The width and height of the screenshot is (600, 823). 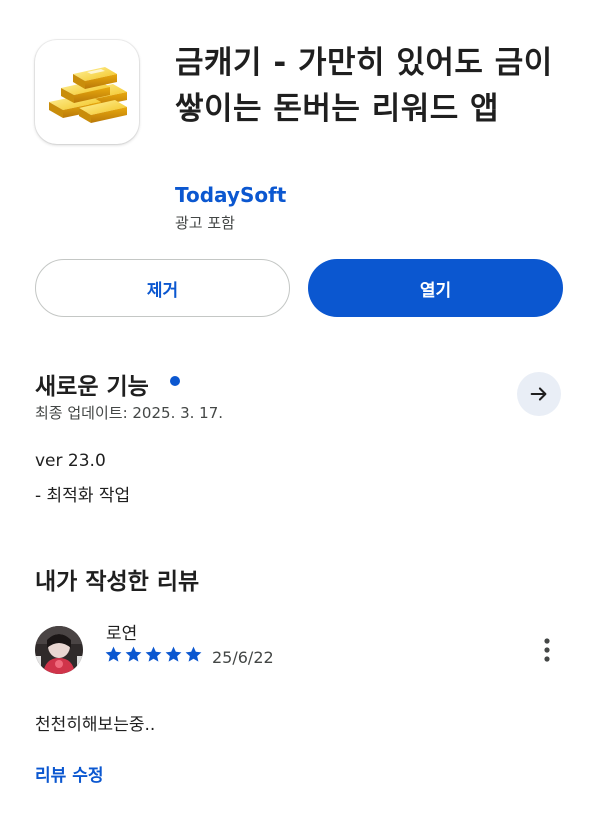 I want to click on review-more-button, so click(x=547, y=650).